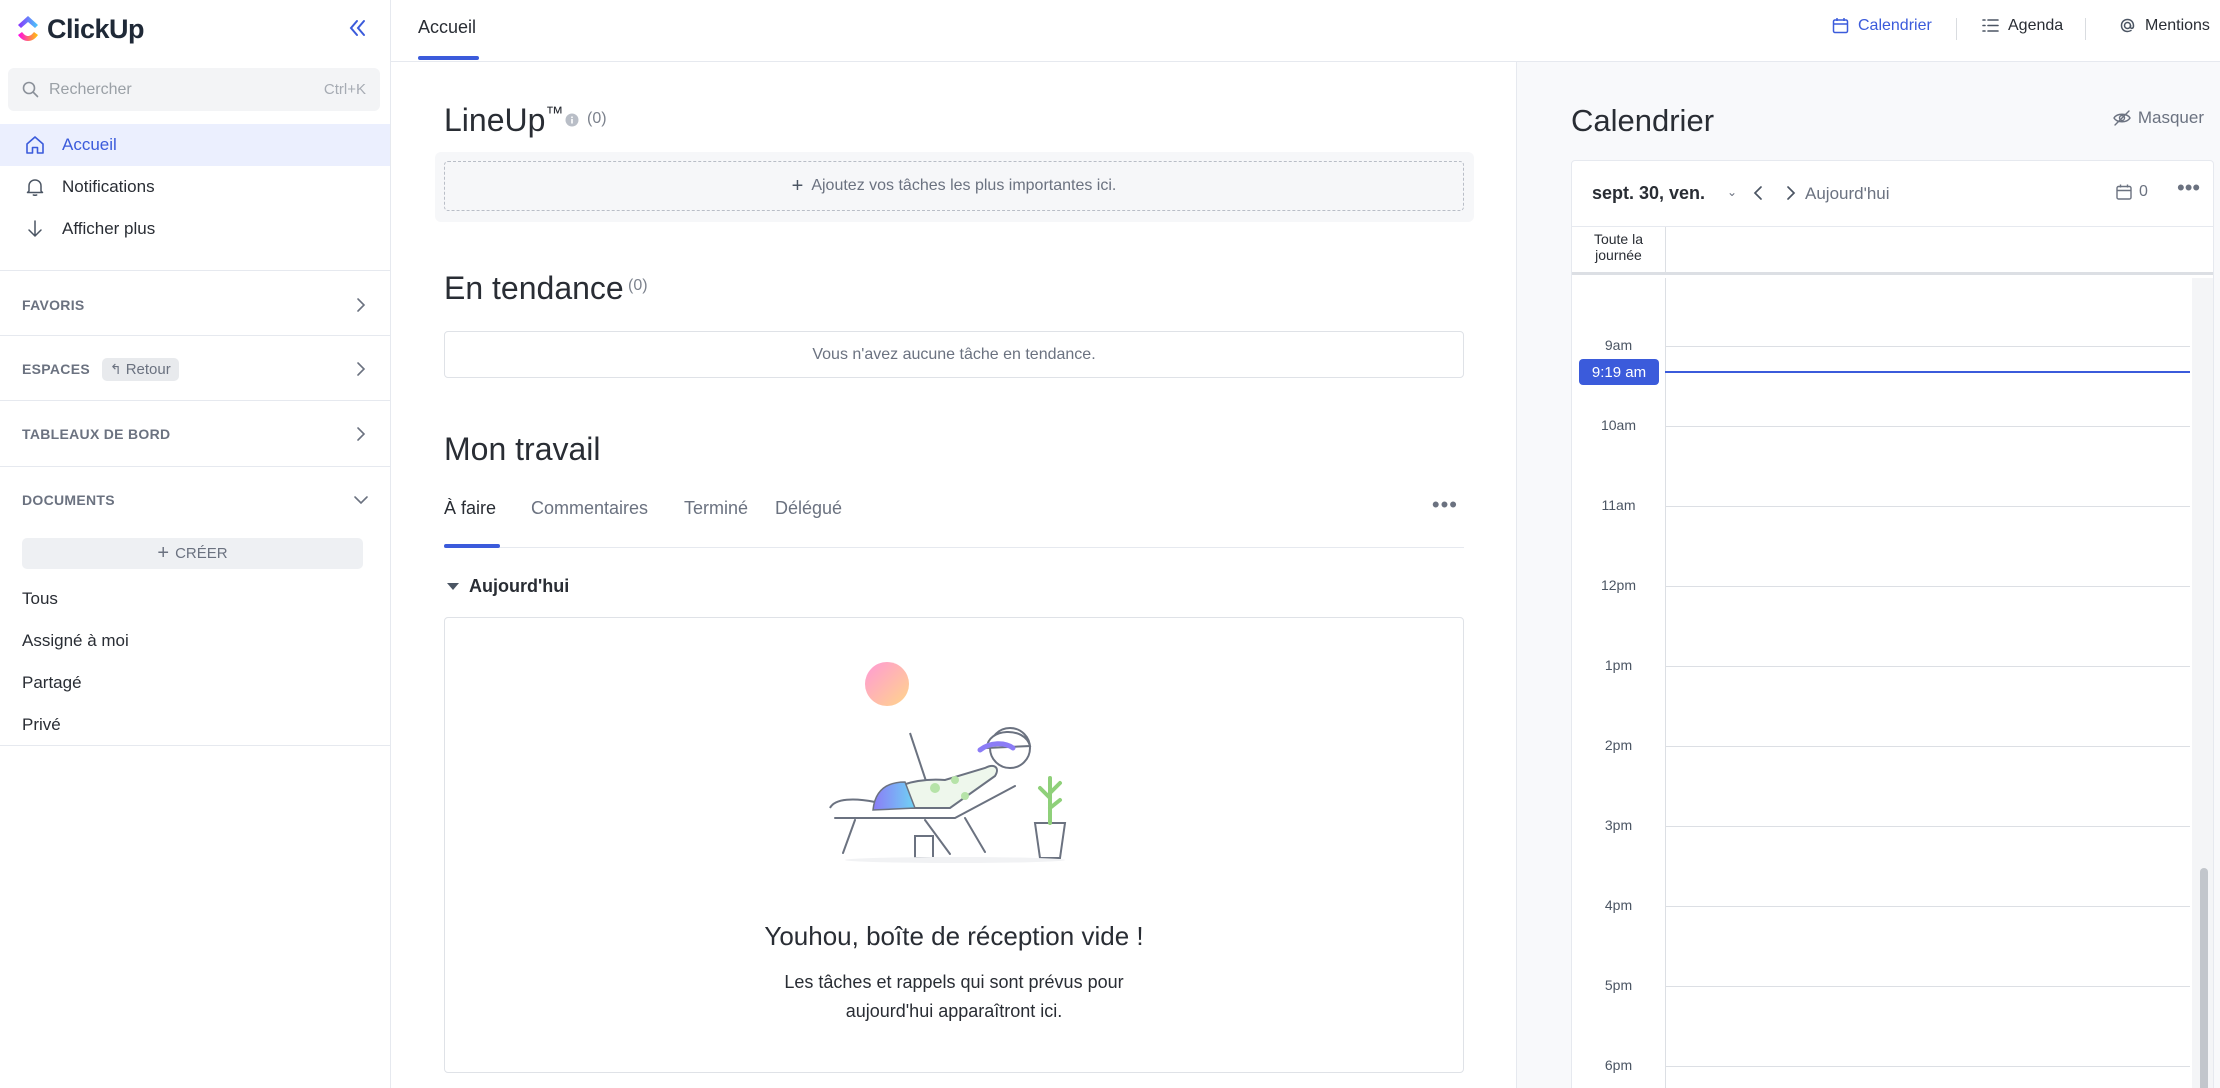  What do you see at coordinates (109, 228) in the screenshot?
I see `sidebar-item-label: Afficher plus` at bounding box center [109, 228].